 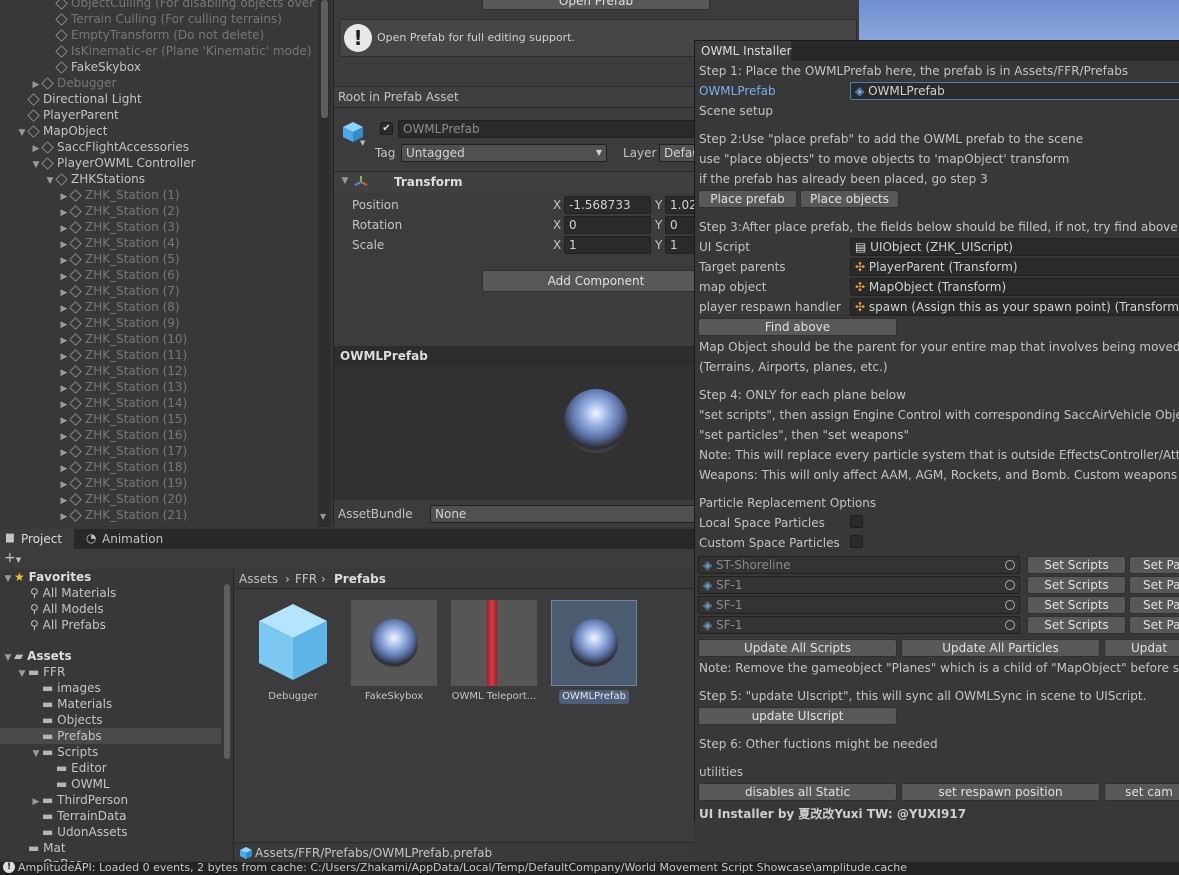 What do you see at coordinates (154, 35) in the screenshot?
I see `hierarchy-row: EmptyTransform (Do not delete)` at bounding box center [154, 35].